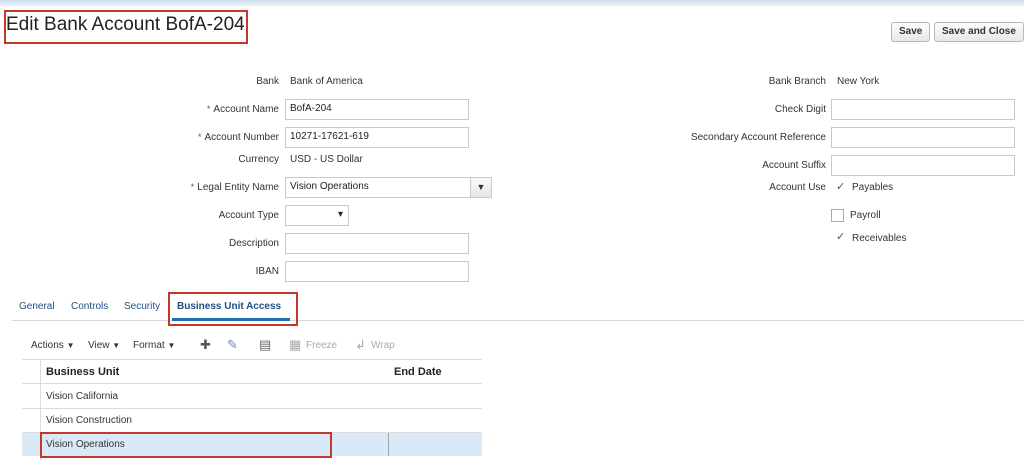 The image size is (1024, 460). What do you see at coordinates (238, 187) in the screenshot?
I see `legal-entity-label-text: Legal Entity Name` at bounding box center [238, 187].